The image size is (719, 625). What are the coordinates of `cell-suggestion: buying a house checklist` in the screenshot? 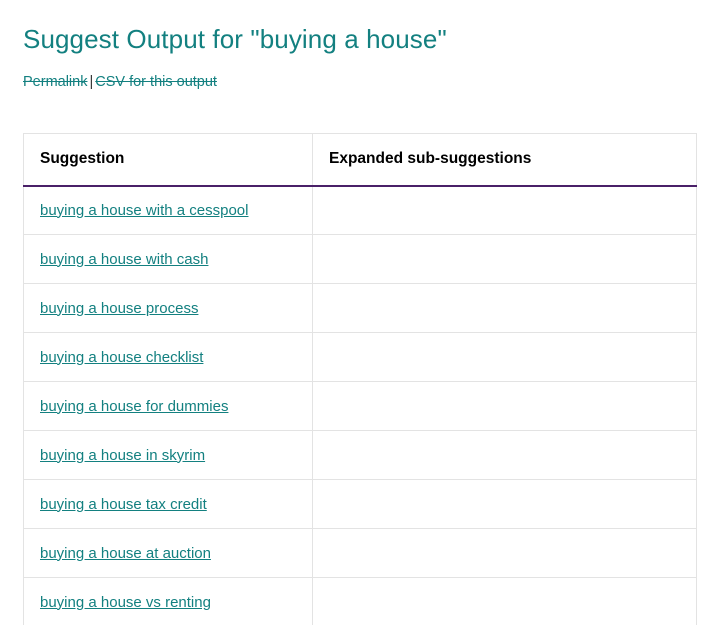 It's located at (168, 357).